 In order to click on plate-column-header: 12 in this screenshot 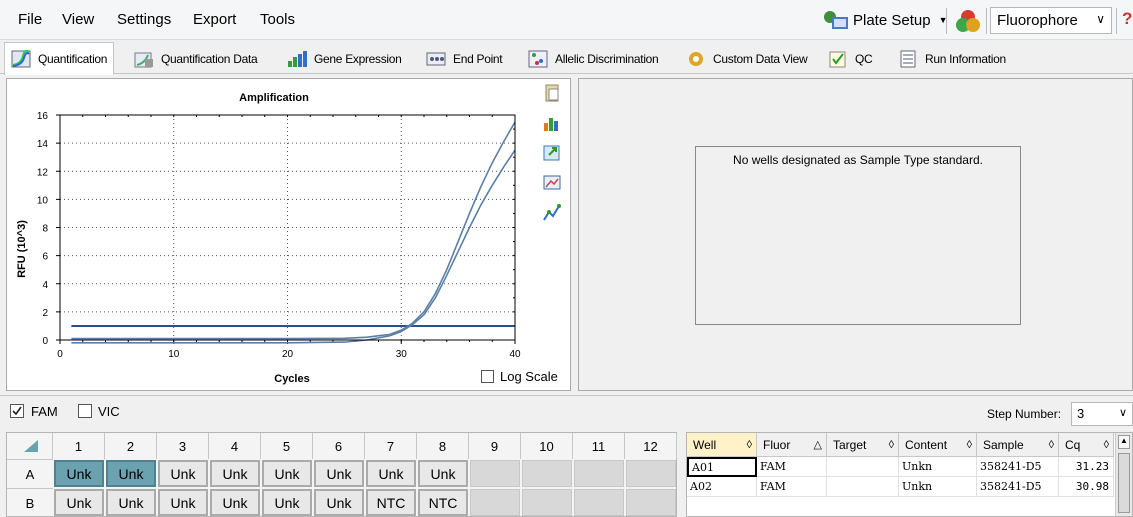, I will do `click(651, 446)`.